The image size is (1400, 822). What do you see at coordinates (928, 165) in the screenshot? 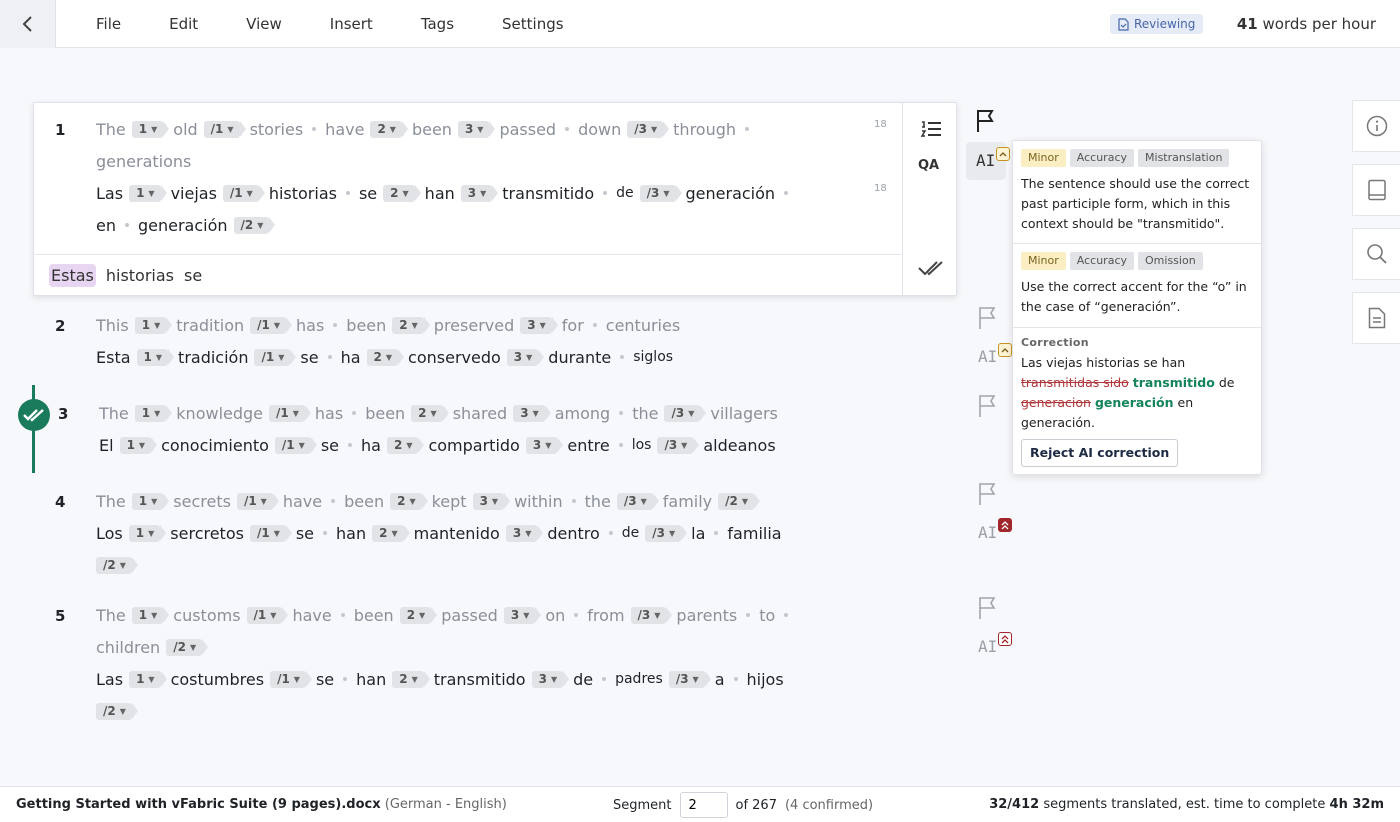
I see `qa-button: QA` at bounding box center [928, 165].